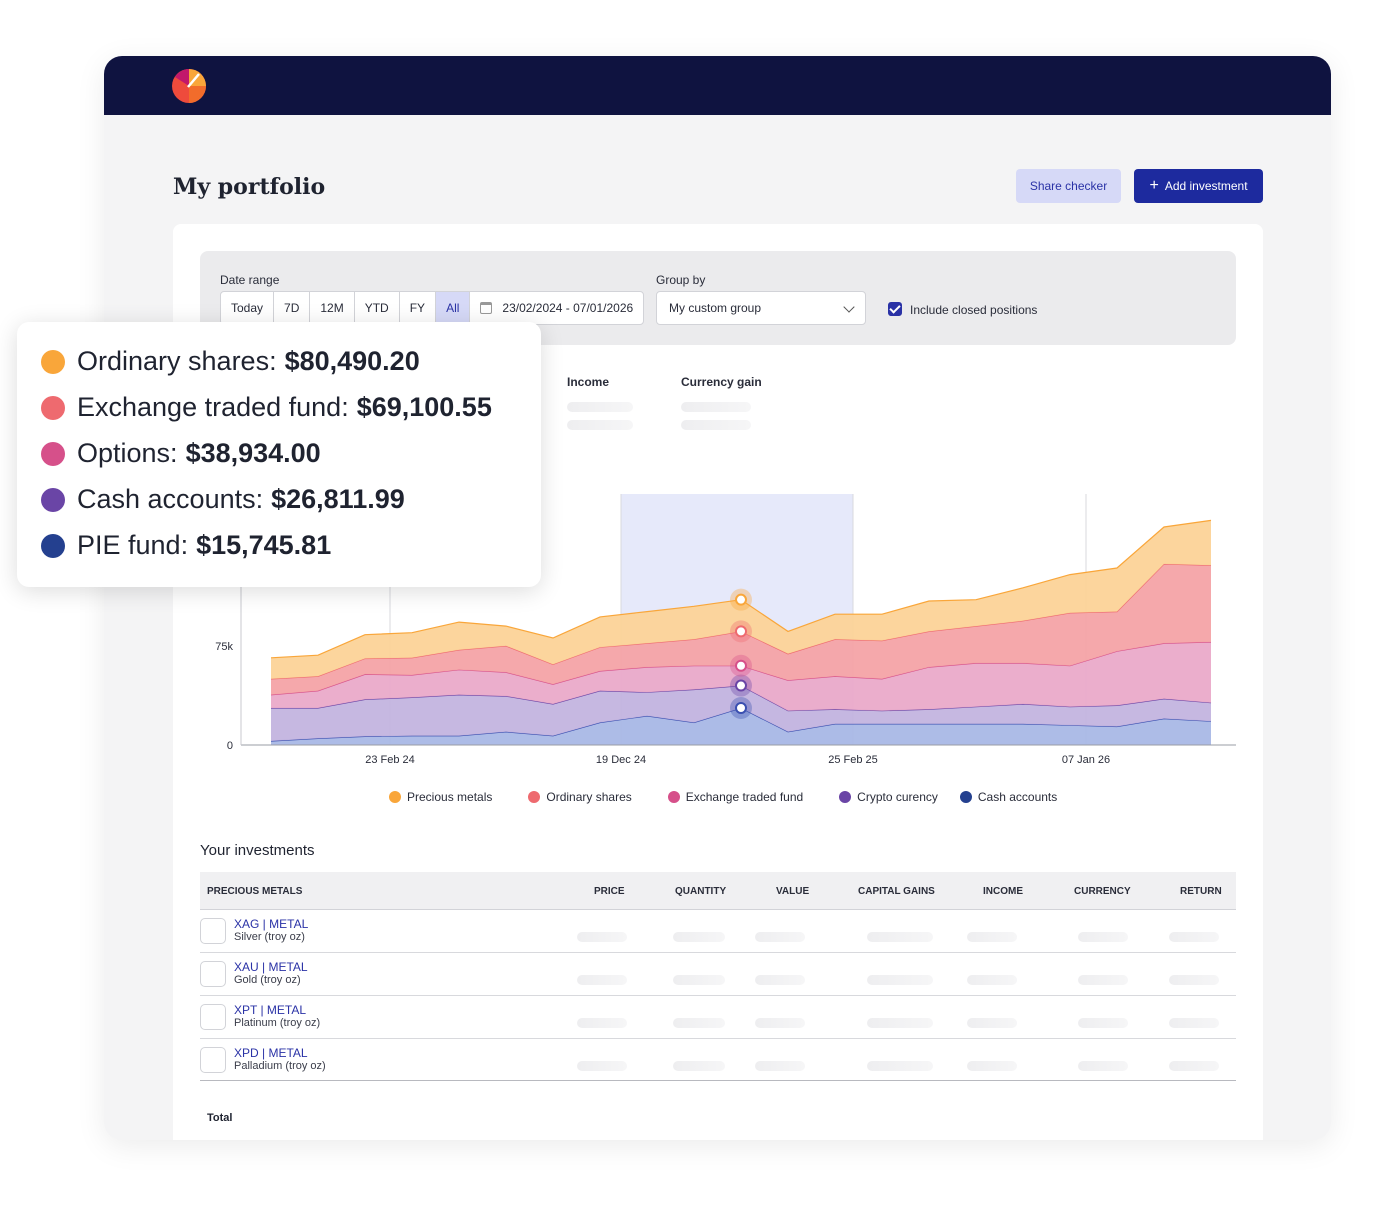  I want to click on col-header: CURRENCY, so click(1102, 891).